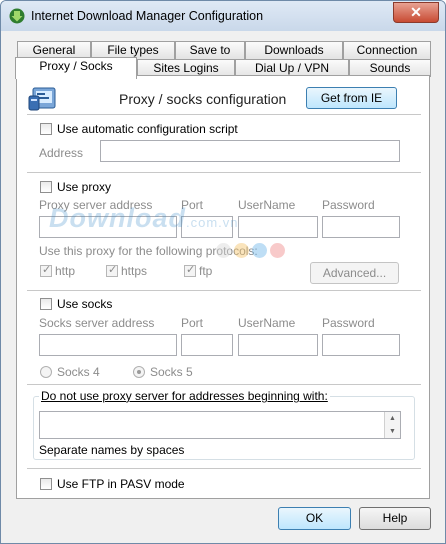  What do you see at coordinates (97, 323) in the screenshot?
I see `socks-server-label: Socks server address` at bounding box center [97, 323].